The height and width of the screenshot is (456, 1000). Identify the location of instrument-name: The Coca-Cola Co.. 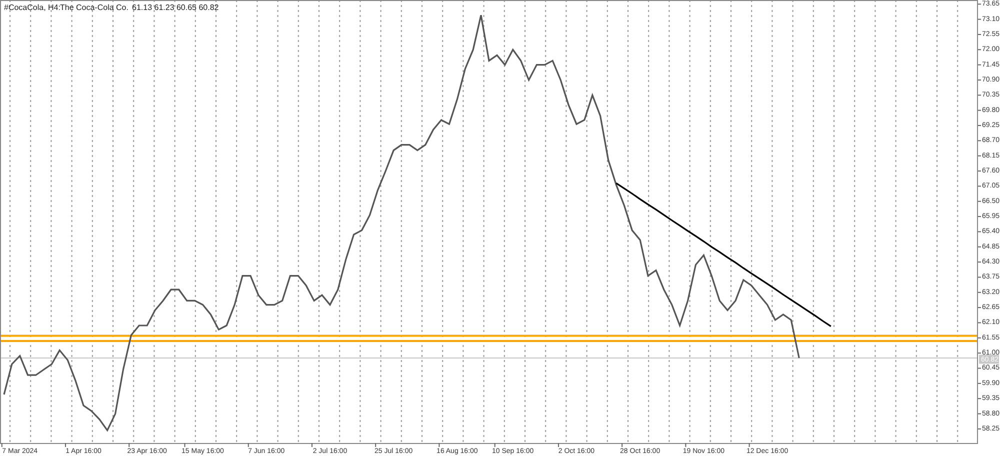
(94, 7).